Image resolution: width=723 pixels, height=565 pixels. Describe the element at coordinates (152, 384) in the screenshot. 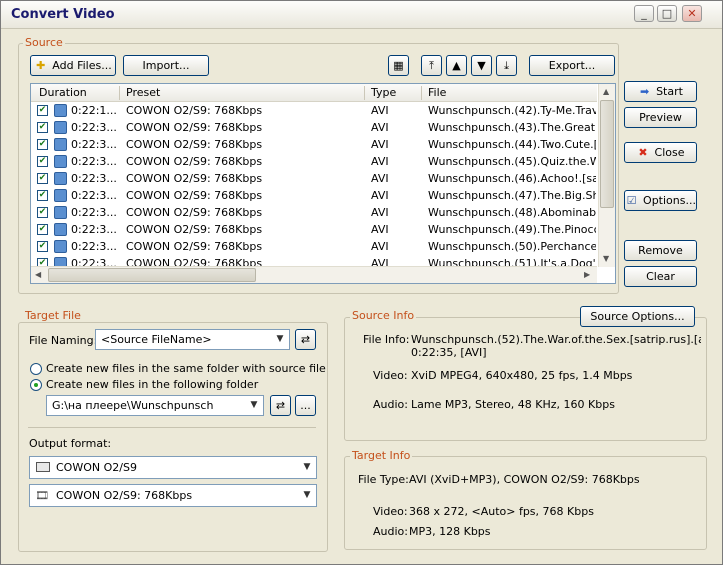

I see `following-folder-label: Create new files in the following folder` at that location.